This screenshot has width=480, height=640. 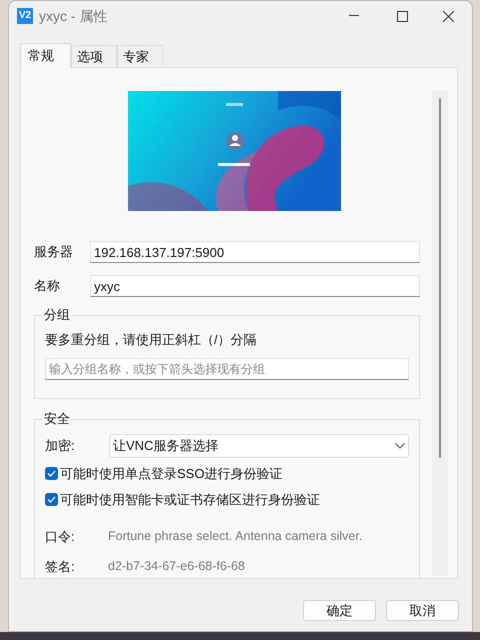 I want to click on text-field: yxyc, so click(x=255, y=286).